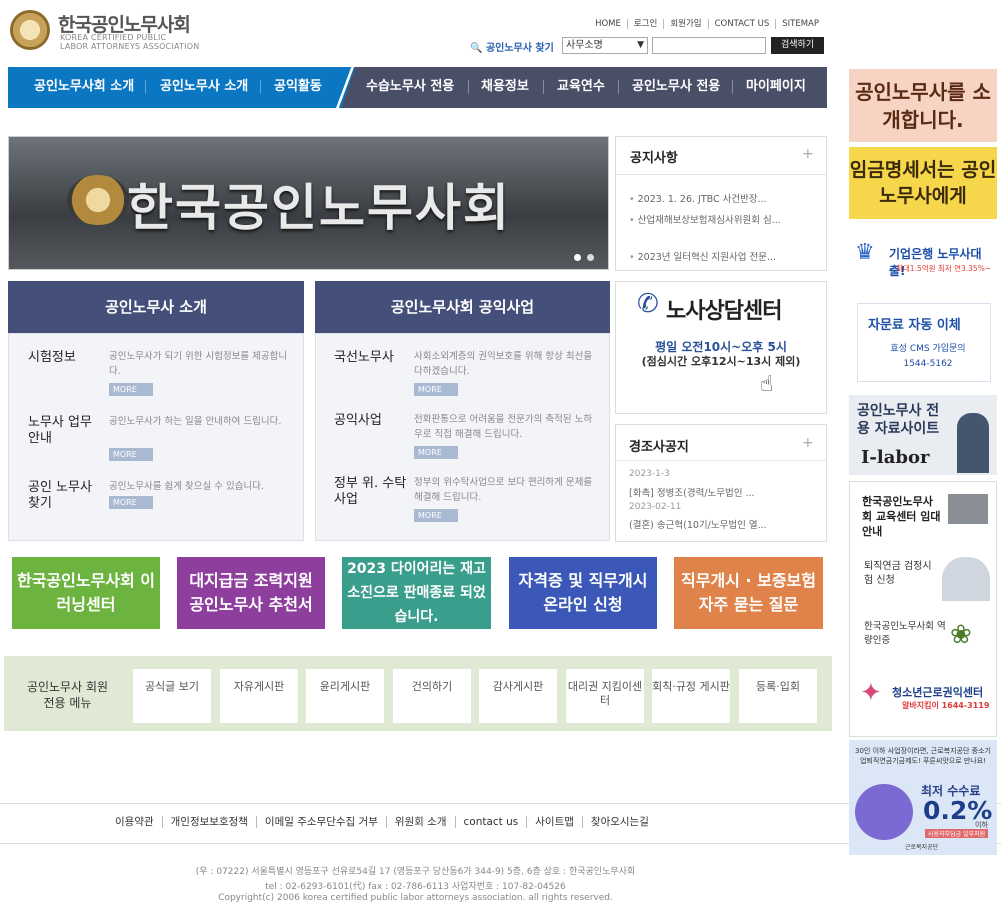  I want to click on member-menu-item: 등록·입회, so click(778, 696).